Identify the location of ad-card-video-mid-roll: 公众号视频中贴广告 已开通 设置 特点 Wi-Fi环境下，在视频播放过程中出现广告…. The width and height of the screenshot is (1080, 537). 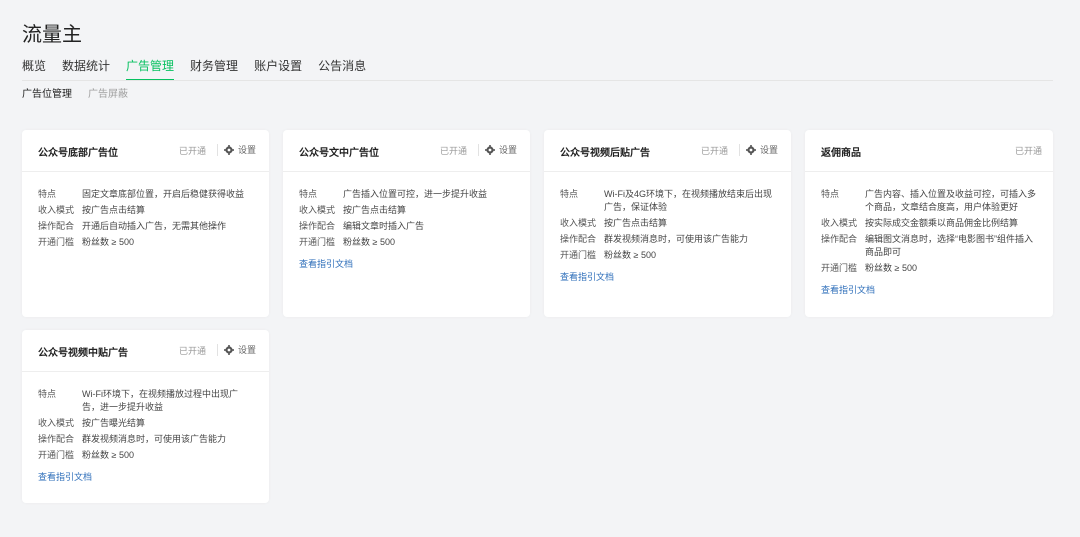
(145, 416).